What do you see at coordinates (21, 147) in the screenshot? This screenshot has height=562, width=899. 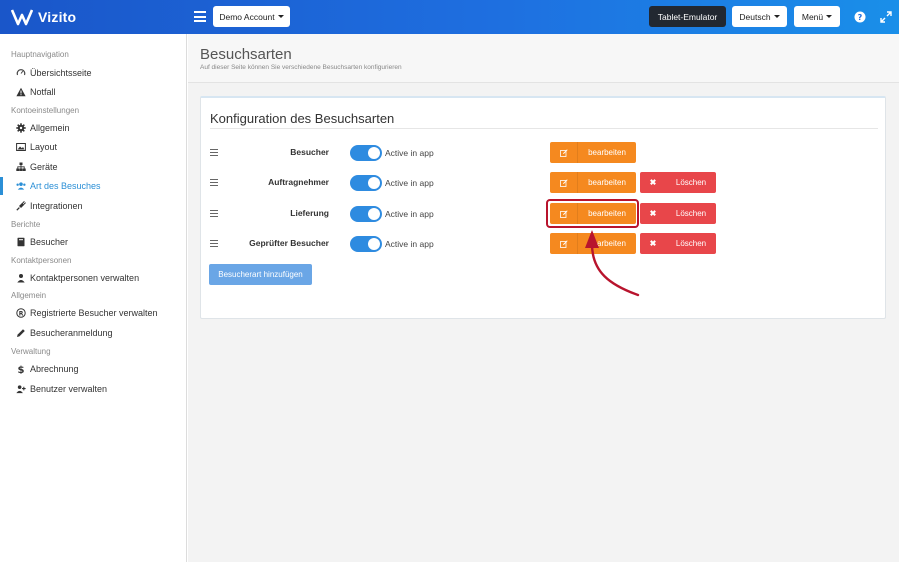 I see `image-icon` at bounding box center [21, 147].